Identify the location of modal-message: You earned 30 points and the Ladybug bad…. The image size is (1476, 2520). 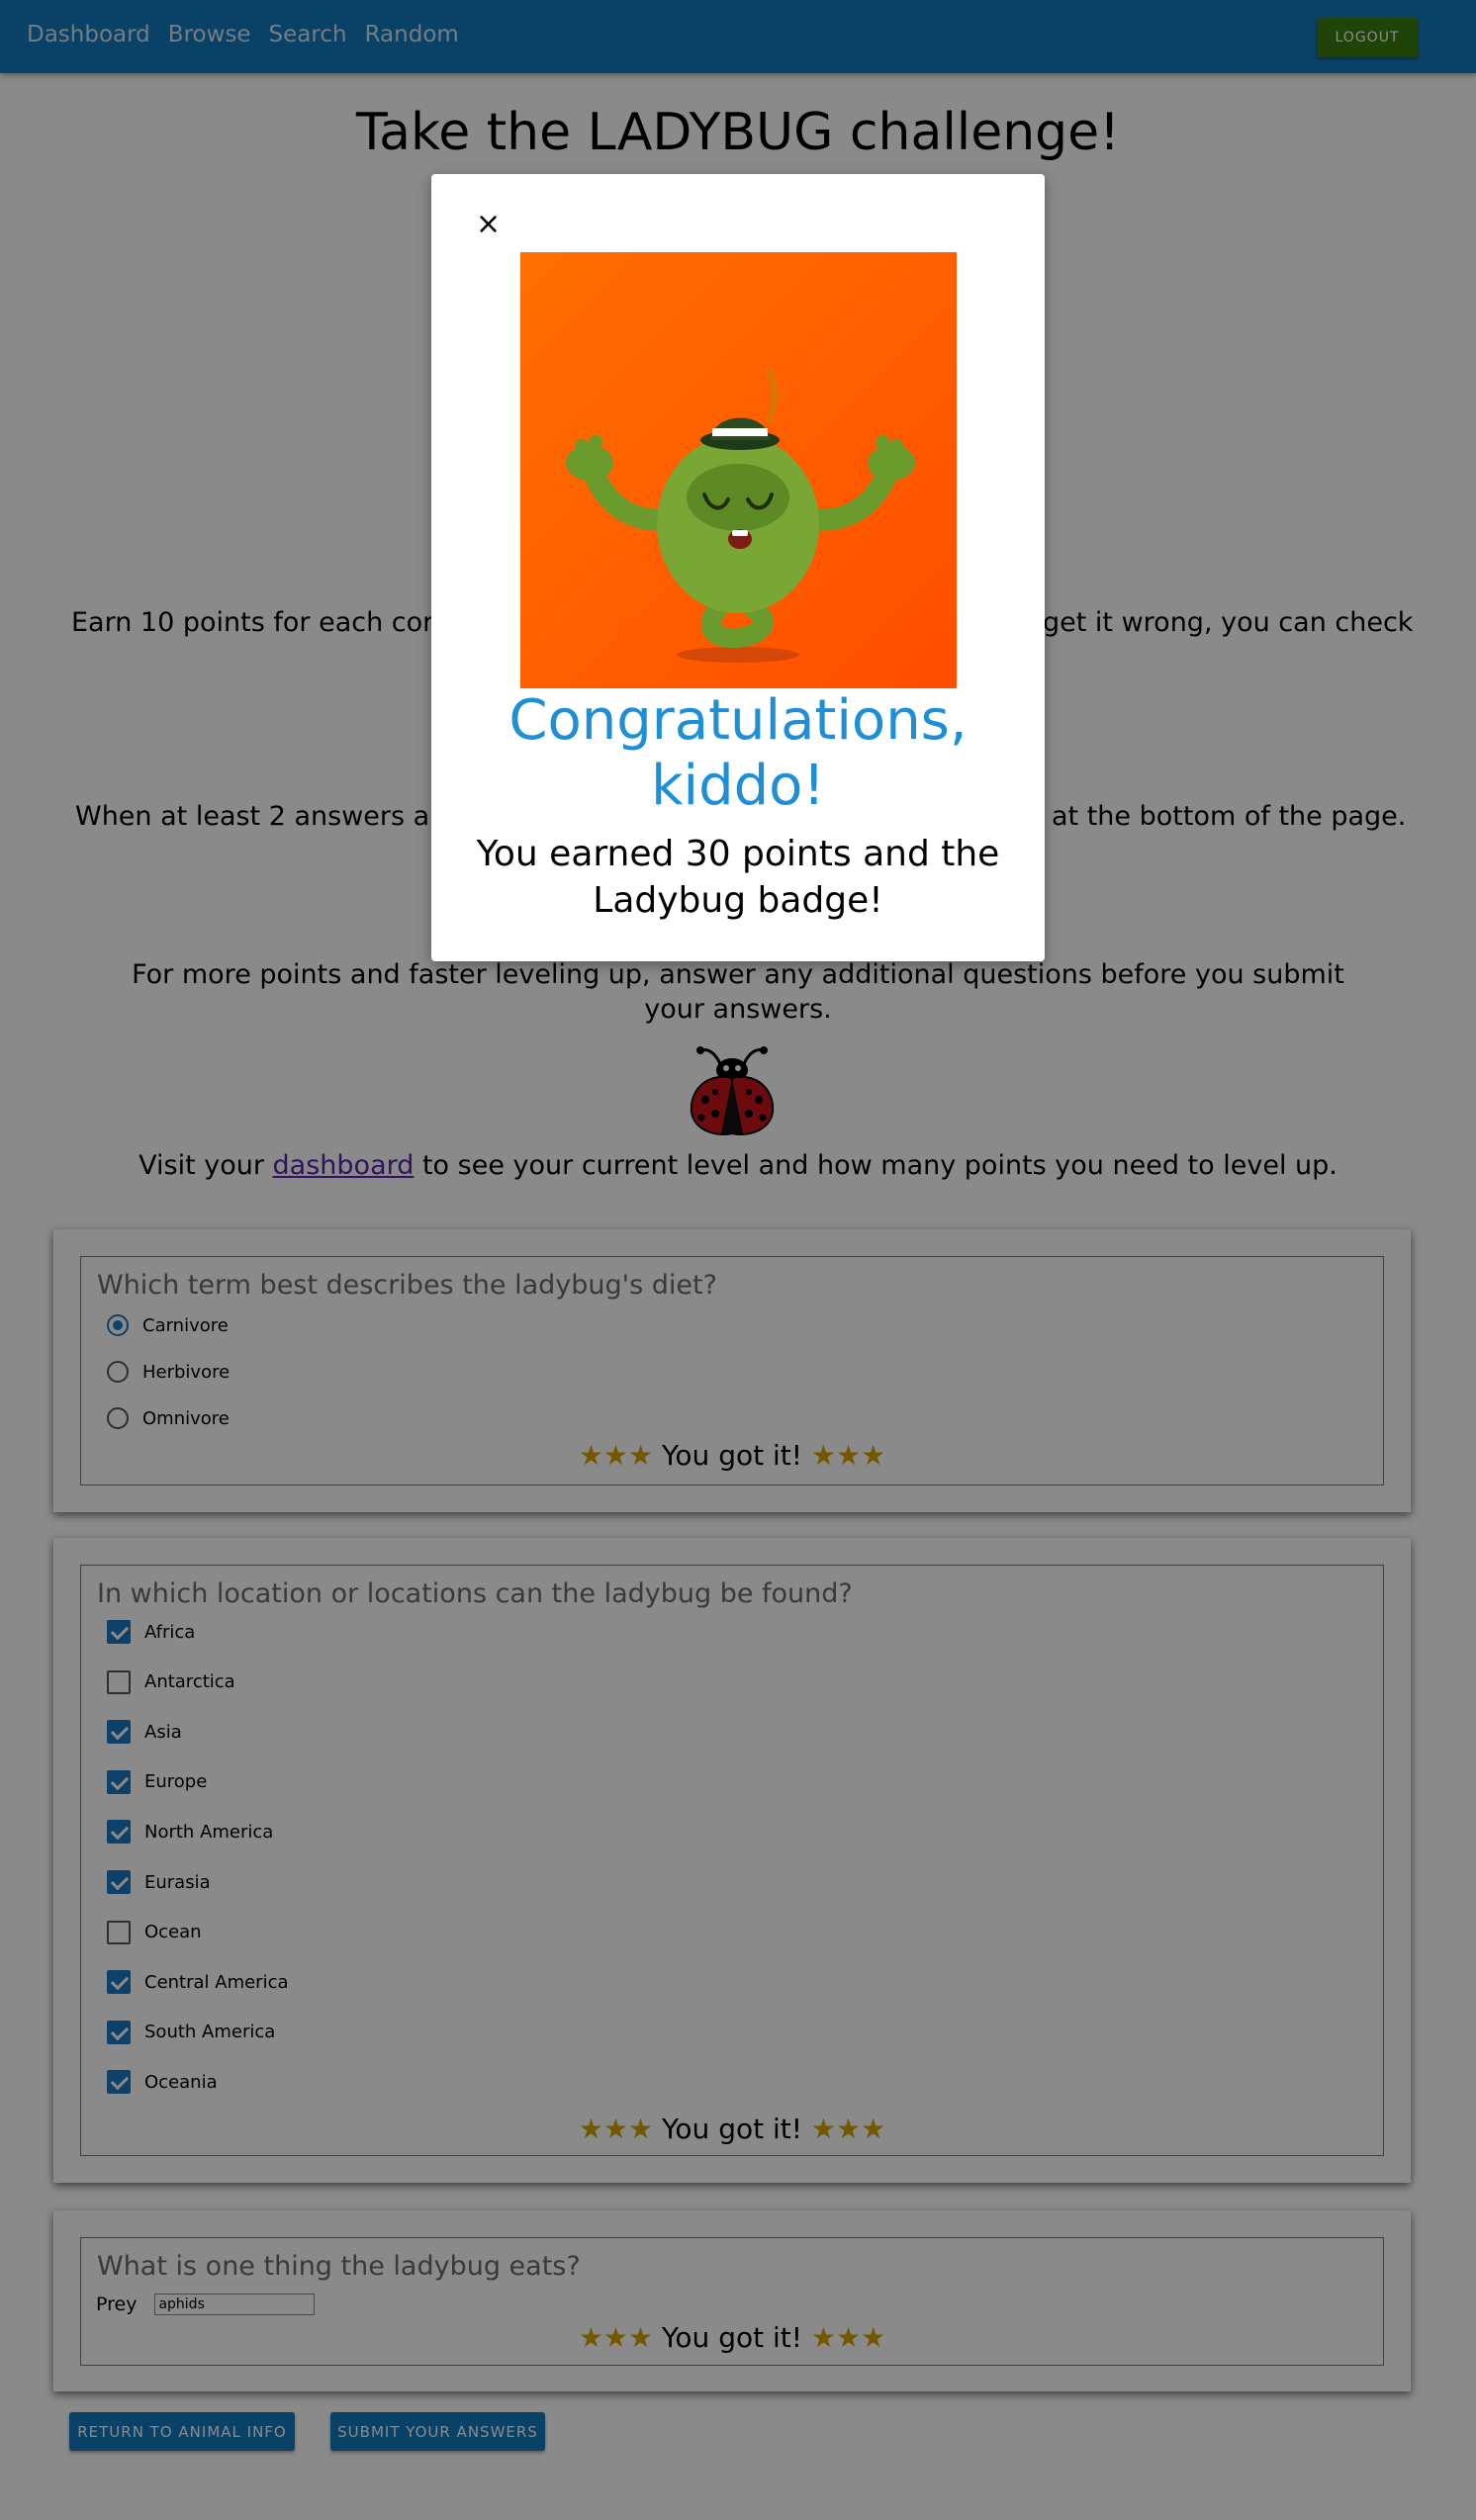
(738, 877).